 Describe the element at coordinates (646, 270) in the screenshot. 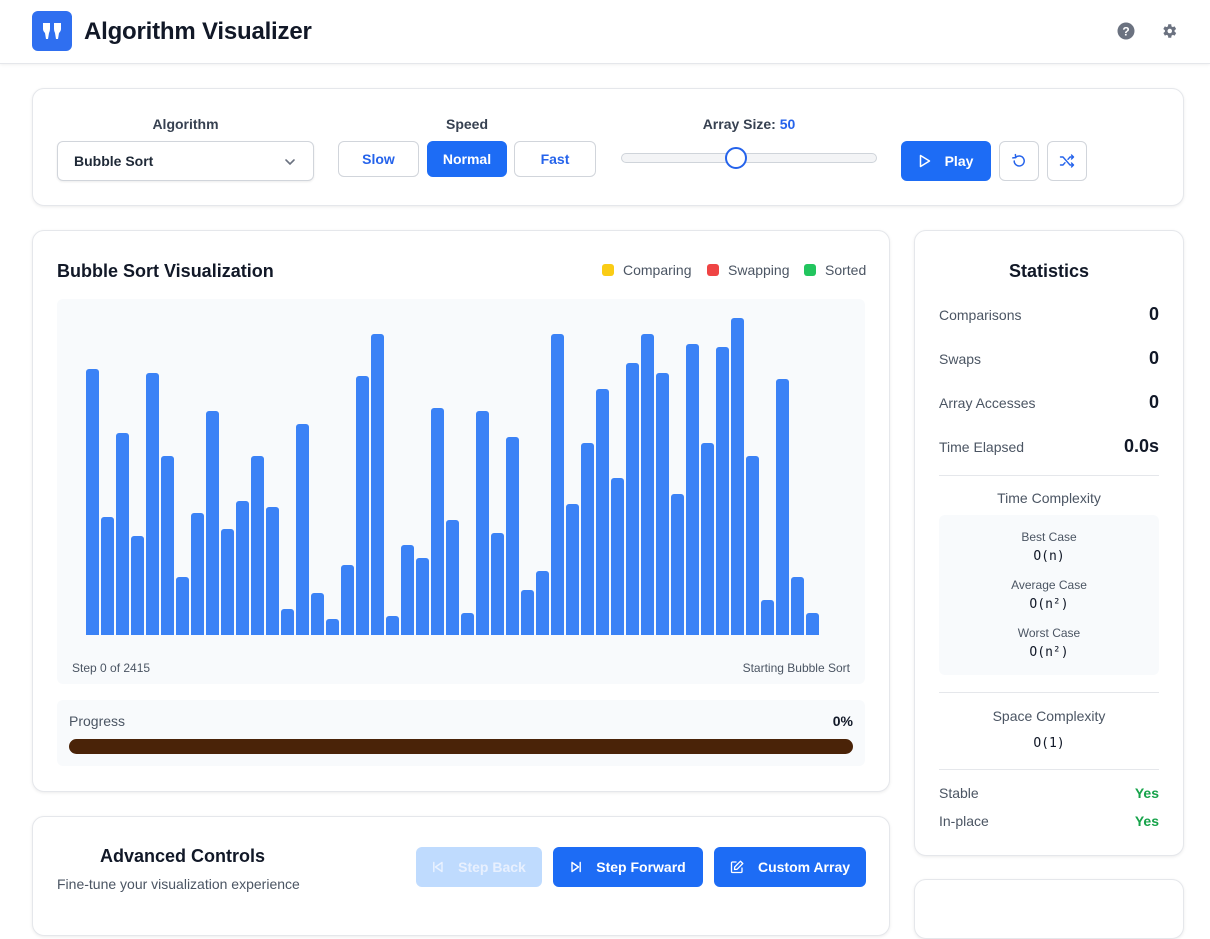

I see `legend-comparing: Comparing` at that location.